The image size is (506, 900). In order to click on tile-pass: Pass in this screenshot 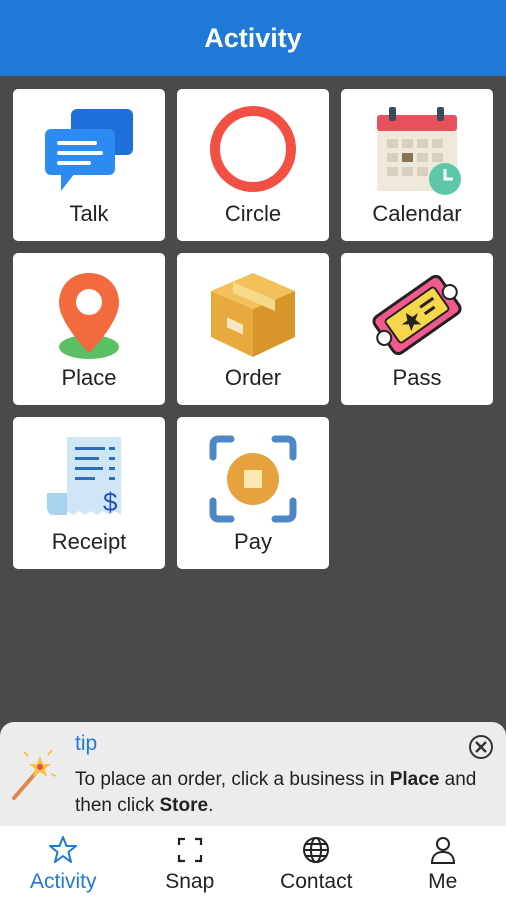, I will do `click(417, 329)`.